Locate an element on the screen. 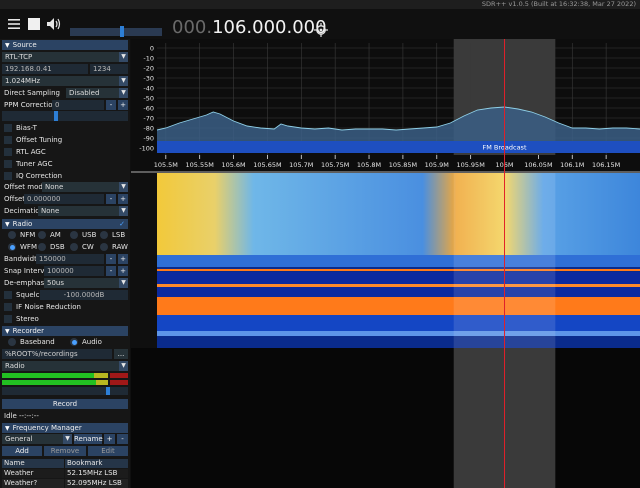 The height and width of the screenshot is (488, 640). waterfall-orange-stripe is located at coordinates (398, 306).